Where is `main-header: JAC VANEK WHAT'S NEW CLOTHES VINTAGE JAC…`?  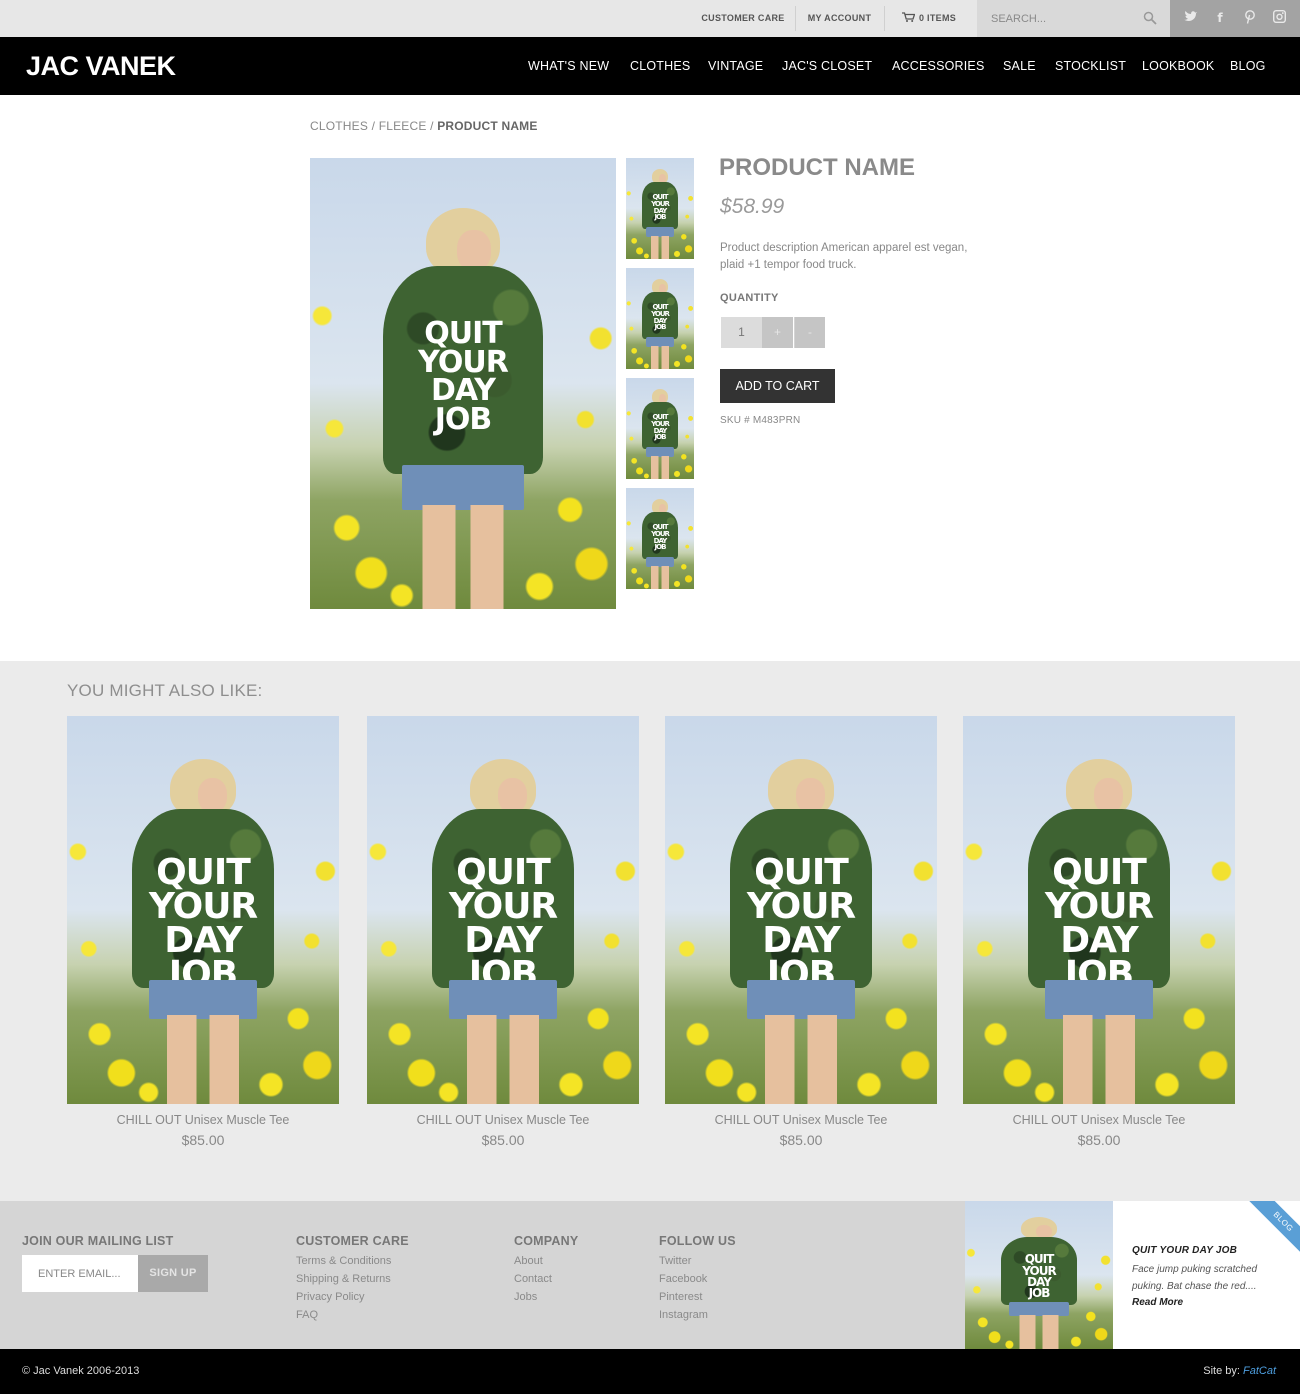 main-header: JAC VANEK WHAT'S NEW CLOTHES VINTAGE JAC… is located at coordinates (650, 66).